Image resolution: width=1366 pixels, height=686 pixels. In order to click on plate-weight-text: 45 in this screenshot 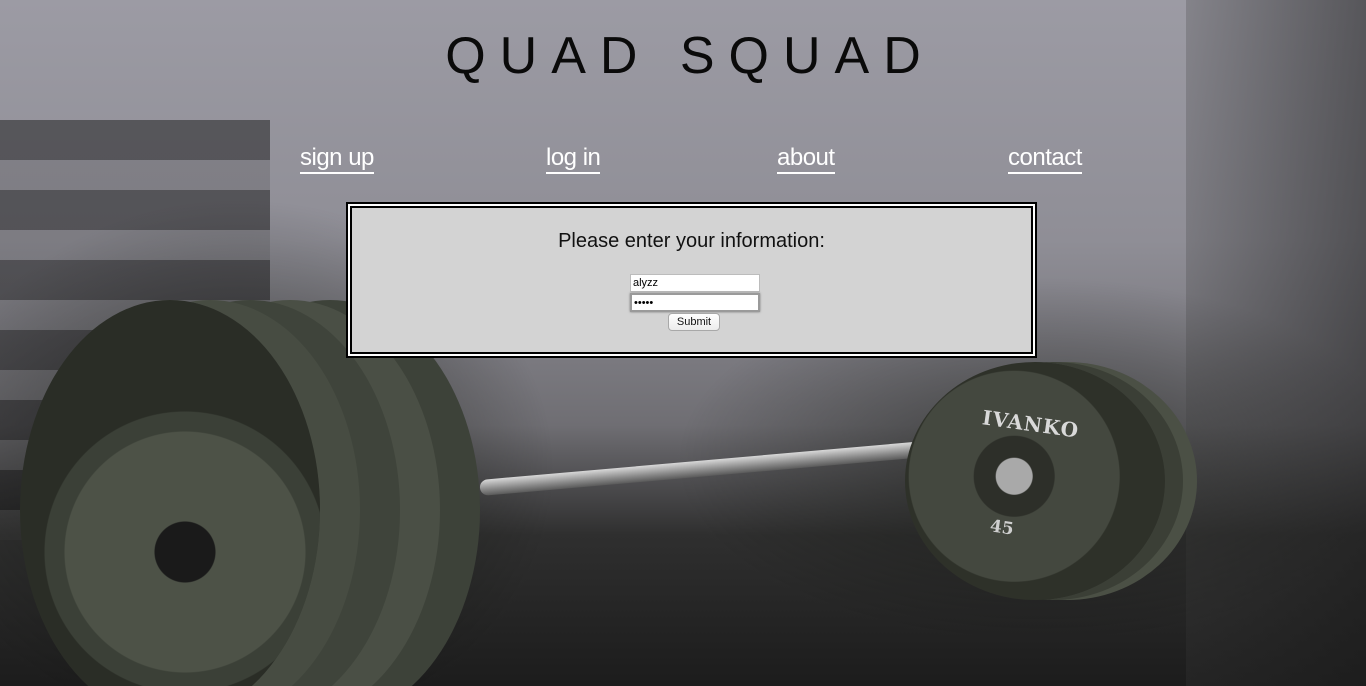, I will do `click(1001, 528)`.